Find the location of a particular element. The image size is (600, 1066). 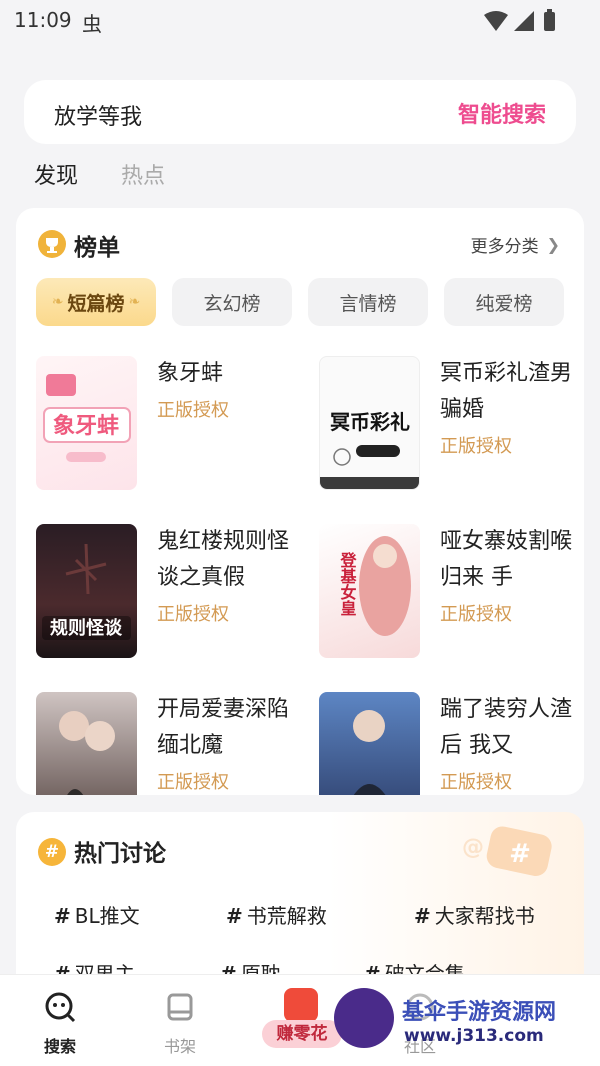

nav-label: 搜索 is located at coordinates (59, 1046).